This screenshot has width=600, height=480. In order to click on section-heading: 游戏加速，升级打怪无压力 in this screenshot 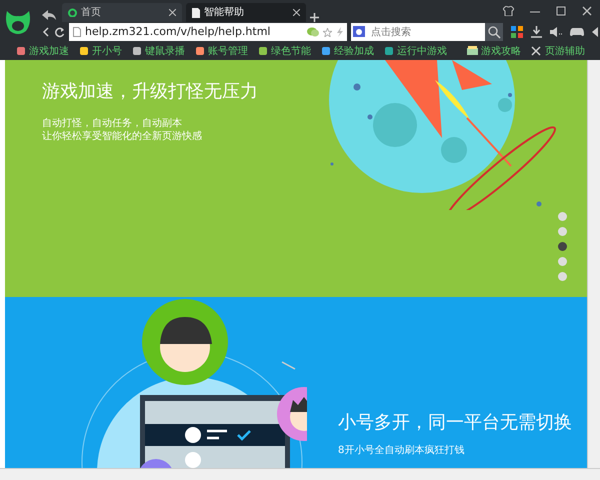, I will do `click(150, 92)`.